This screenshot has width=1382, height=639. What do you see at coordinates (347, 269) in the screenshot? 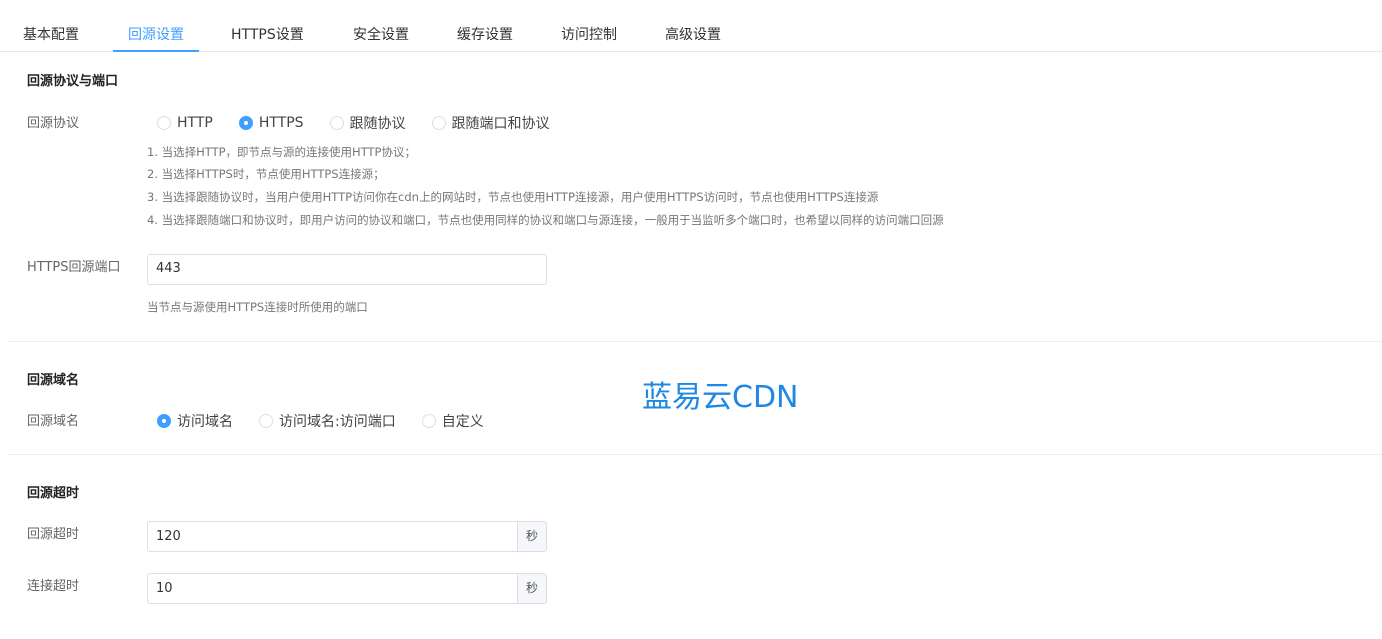
I see `https-port-input: 443` at bounding box center [347, 269].